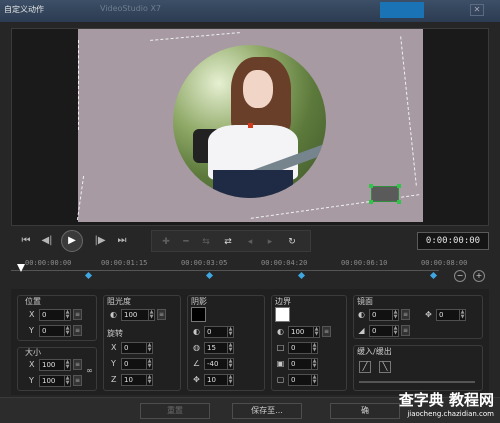  Describe the element at coordinates (196, 331) in the screenshot. I see `shadow-opacity-icon: ◐` at that location.